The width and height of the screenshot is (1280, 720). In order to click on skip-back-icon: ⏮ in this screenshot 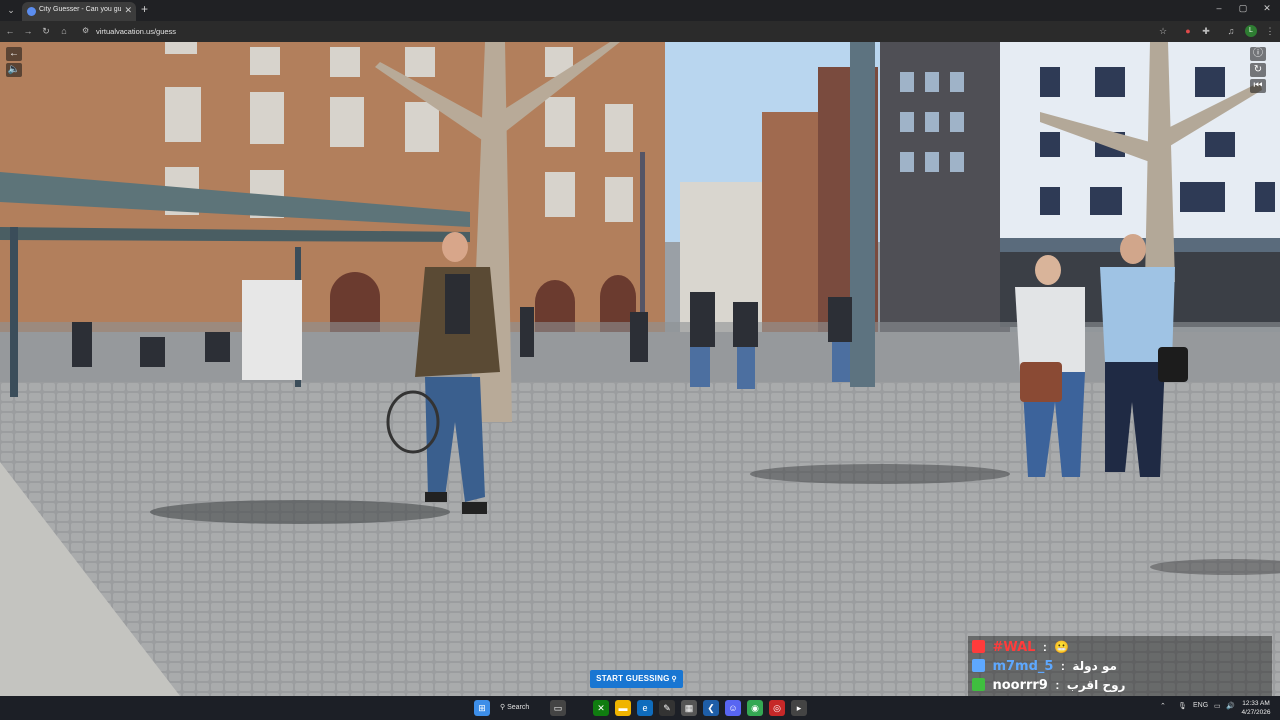, I will do `click(1258, 86)`.